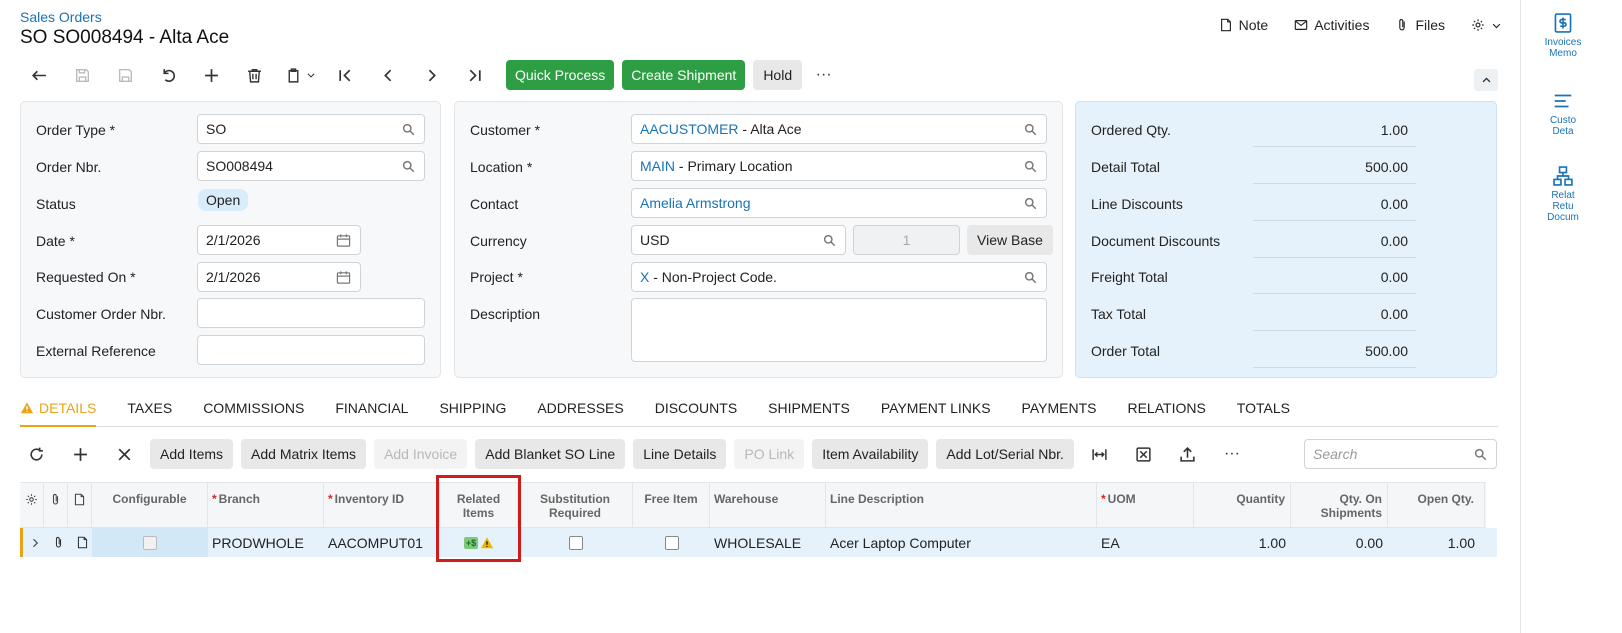 This screenshot has height=633, width=1622. I want to click on free-item-checkbox, so click(671, 542).